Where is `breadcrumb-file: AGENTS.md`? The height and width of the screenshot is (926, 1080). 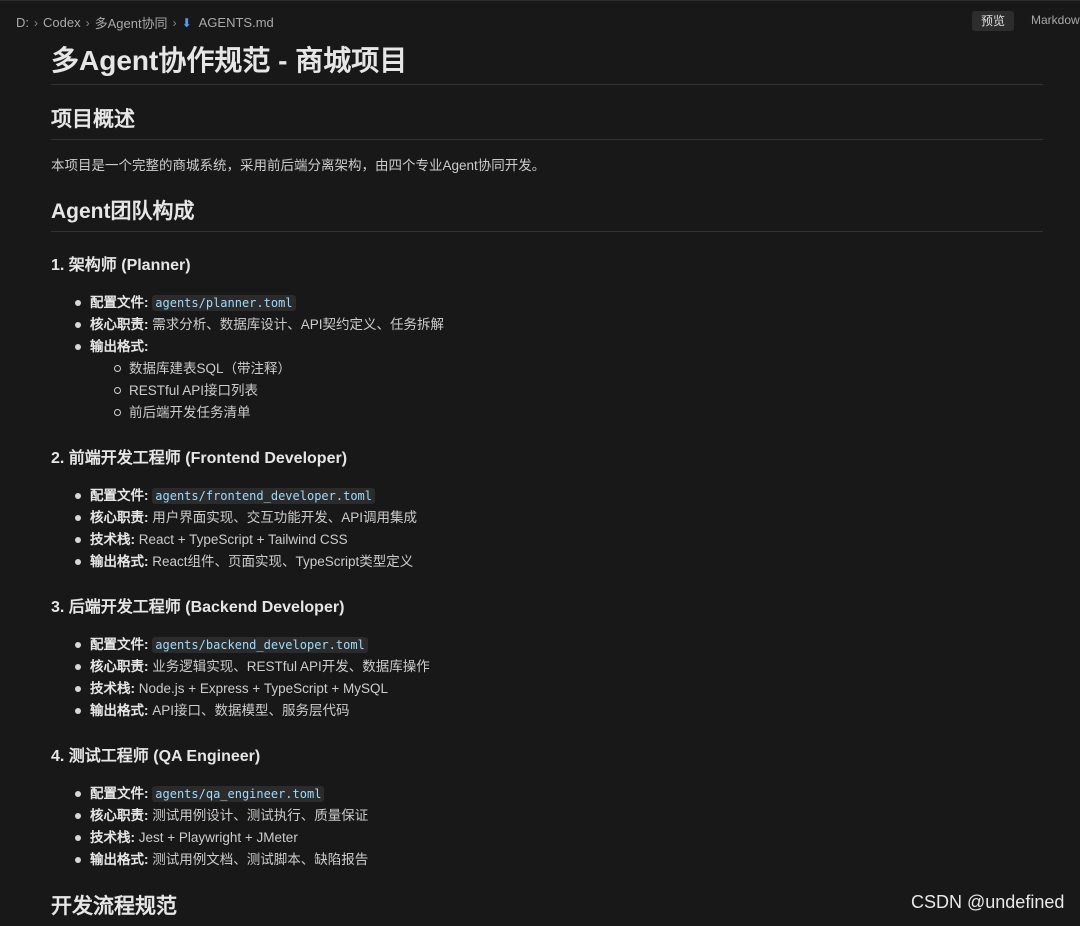 breadcrumb-file: AGENTS.md is located at coordinates (236, 22).